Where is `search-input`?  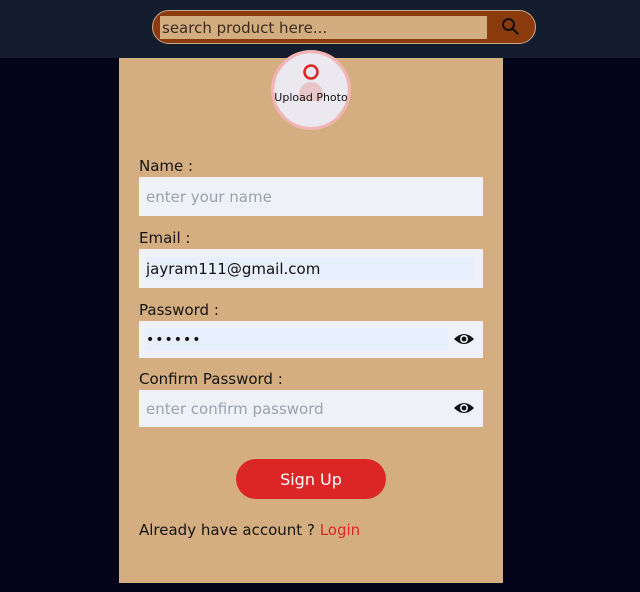 search-input is located at coordinates (323, 27).